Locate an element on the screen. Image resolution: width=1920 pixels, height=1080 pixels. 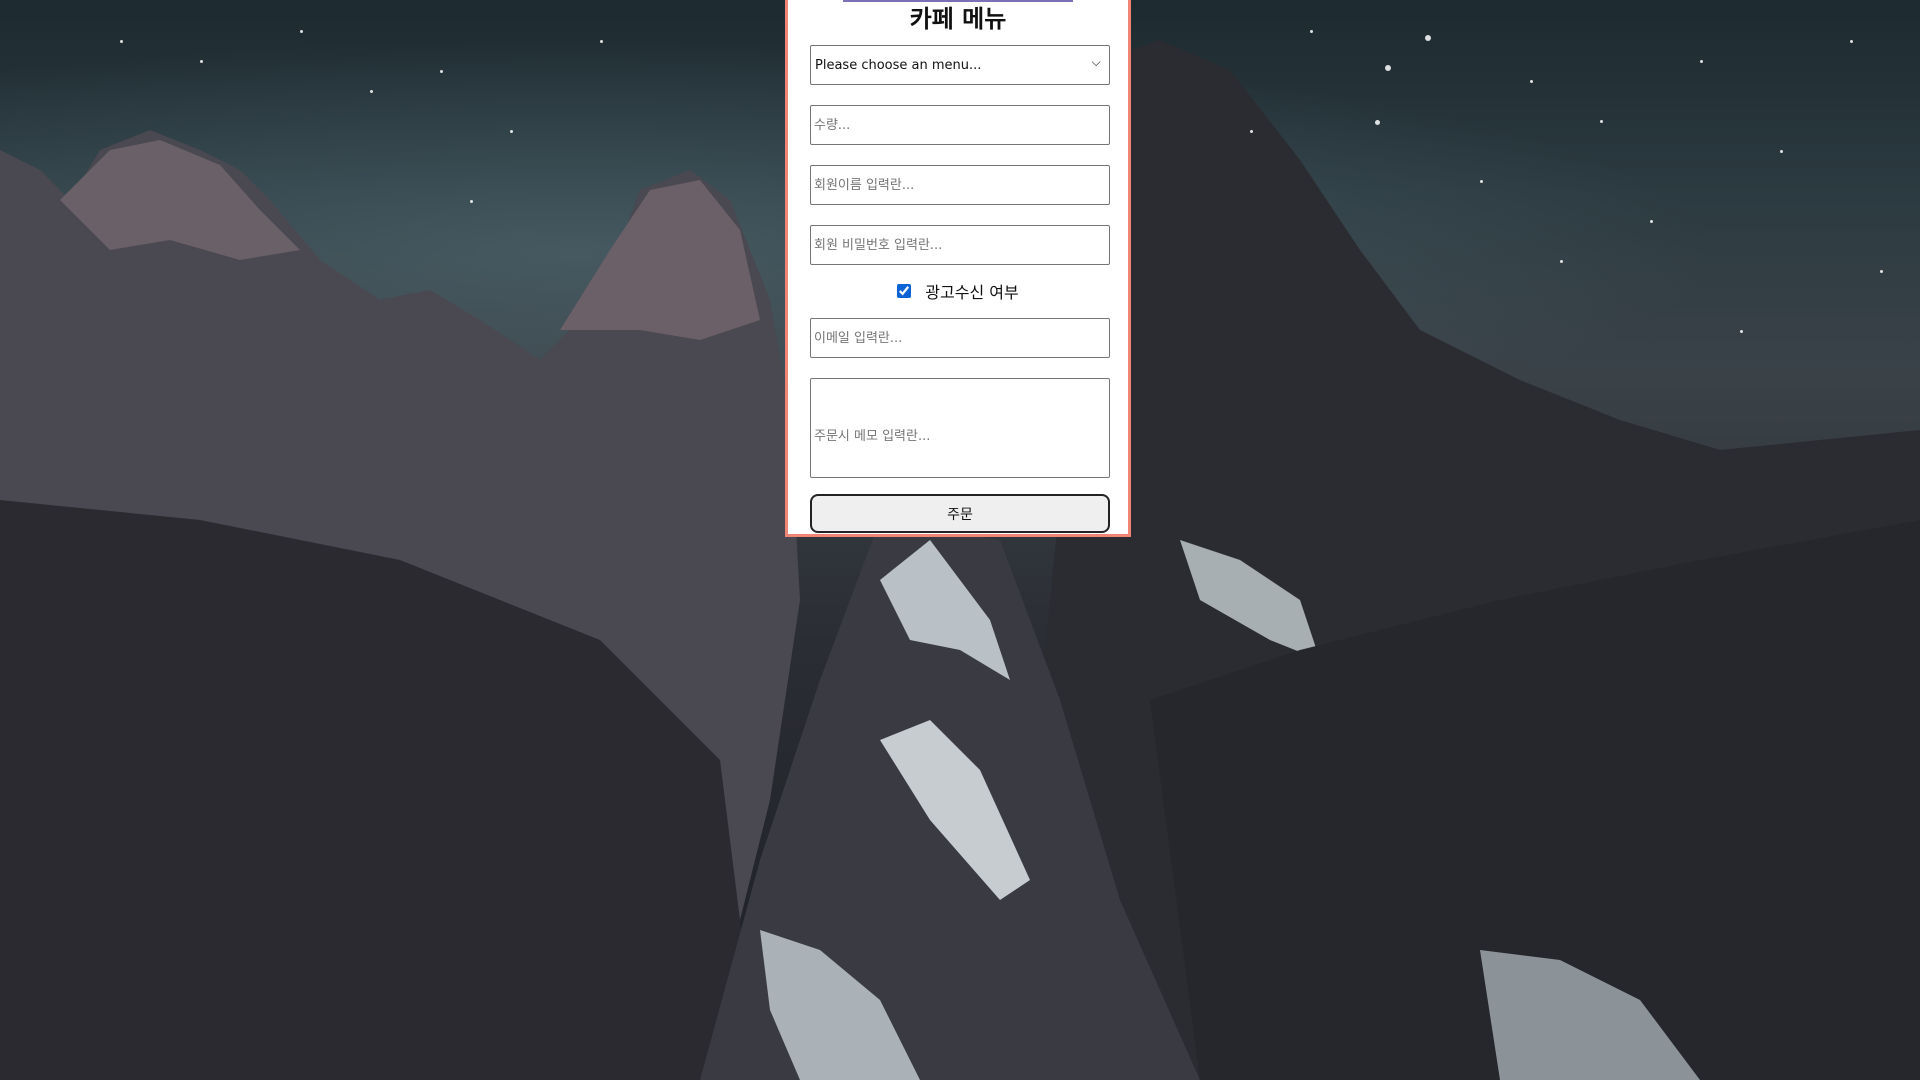
ad-consent-row: 광고수신 여부 is located at coordinates (958, 291).